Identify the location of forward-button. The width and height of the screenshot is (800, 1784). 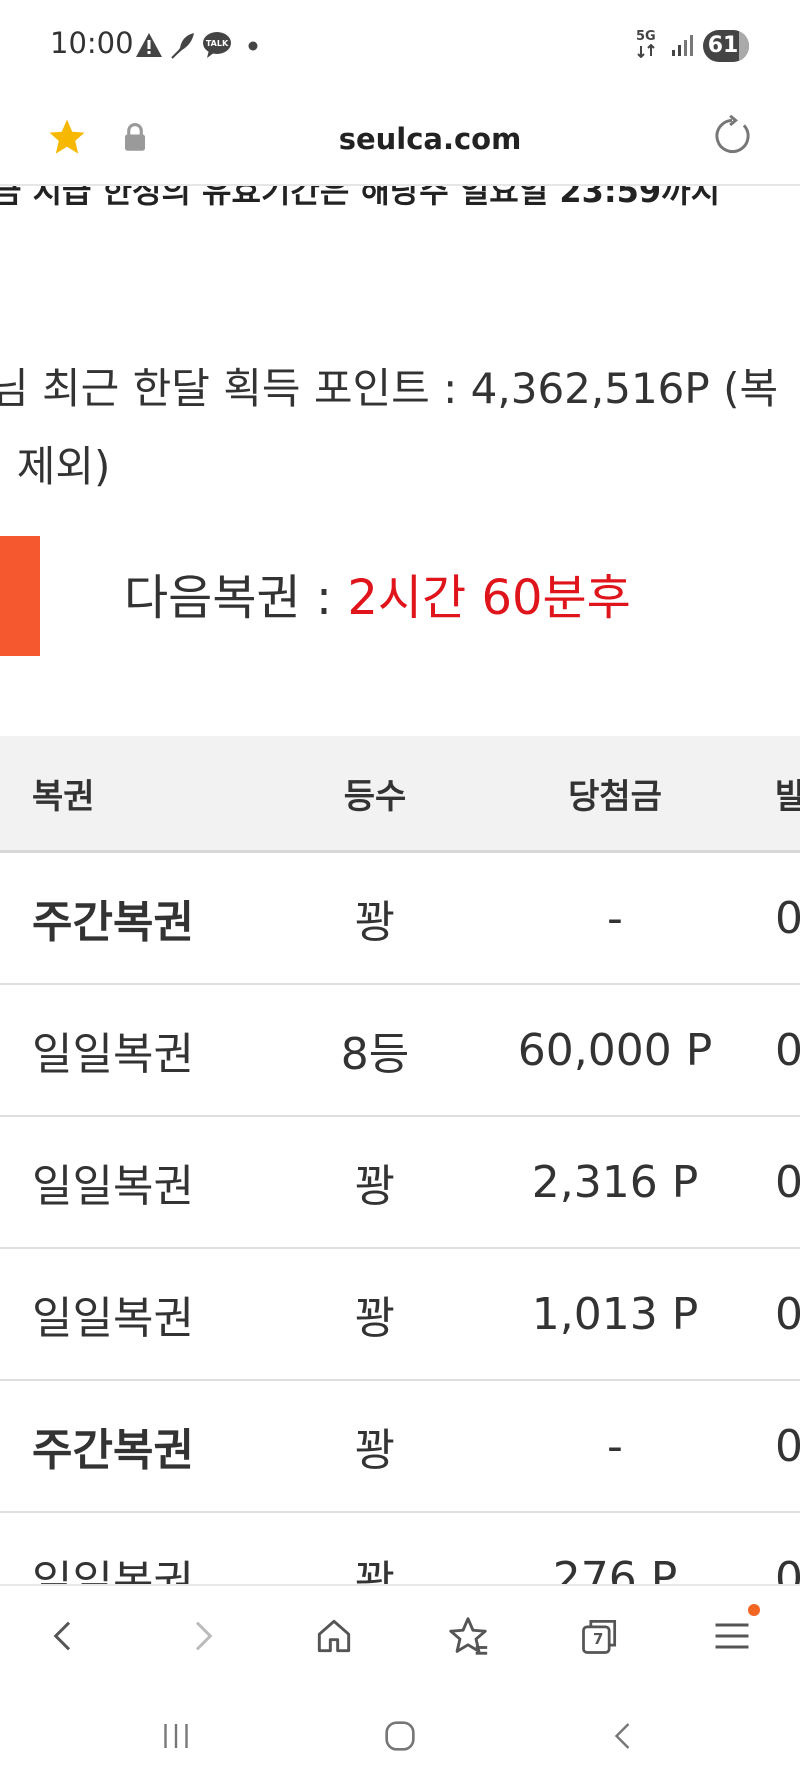
(202, 1636).